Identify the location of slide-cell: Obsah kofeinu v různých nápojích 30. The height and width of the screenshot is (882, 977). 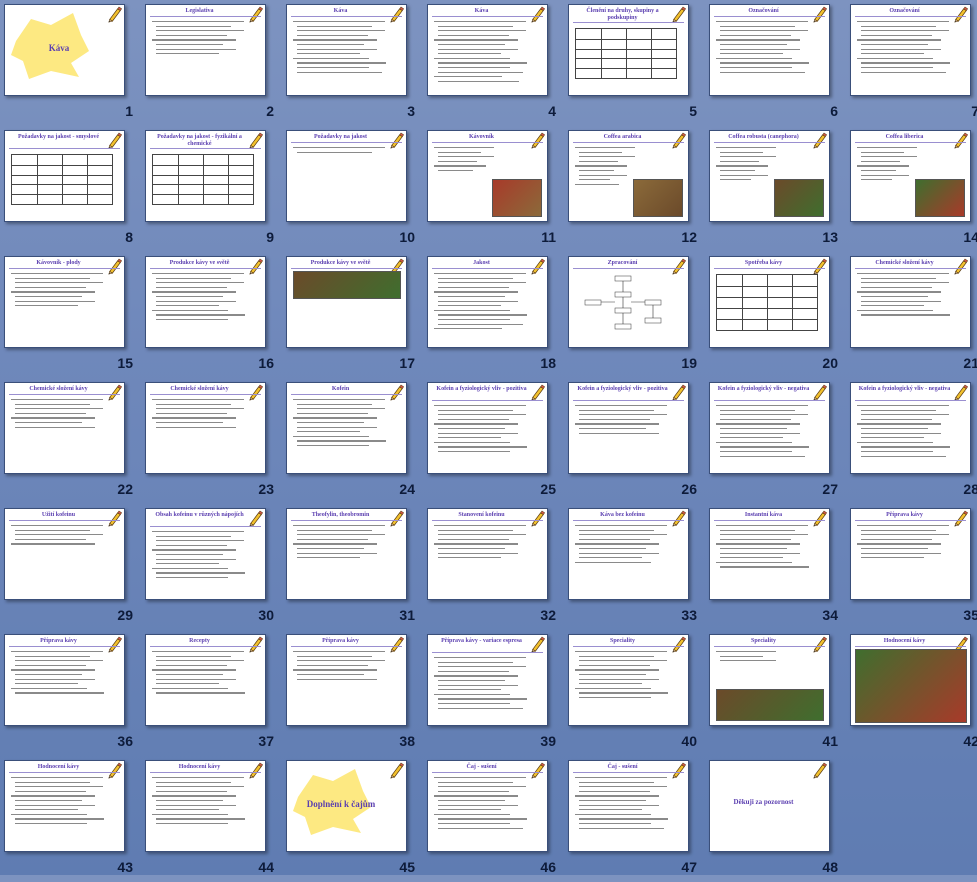
(211, 567).